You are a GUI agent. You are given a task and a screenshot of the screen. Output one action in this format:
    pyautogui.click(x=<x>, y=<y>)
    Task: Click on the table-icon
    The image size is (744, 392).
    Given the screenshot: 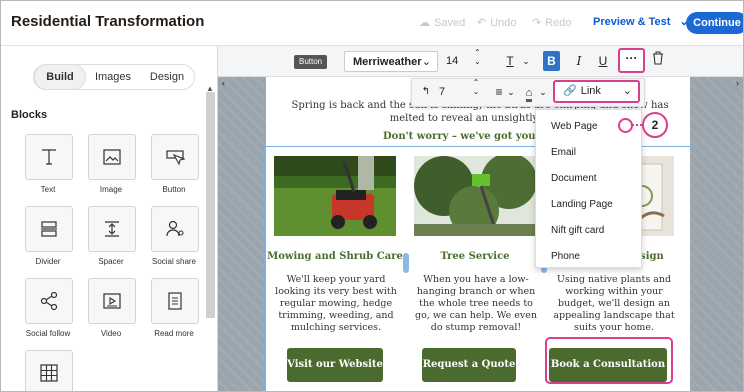 What is the action you would take?
    pyautogui.click(x=49, y=373)
    